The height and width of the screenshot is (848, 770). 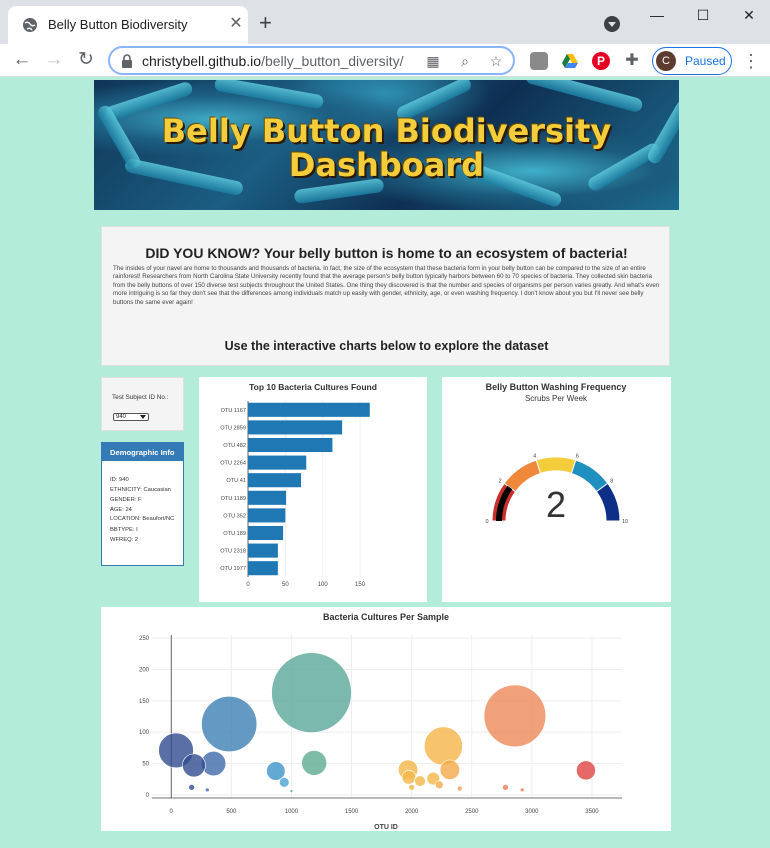 What do you see at coordinates (54, 60) in the screenshot?
I see `forward-icon: →` at bounding box center [54, 60].